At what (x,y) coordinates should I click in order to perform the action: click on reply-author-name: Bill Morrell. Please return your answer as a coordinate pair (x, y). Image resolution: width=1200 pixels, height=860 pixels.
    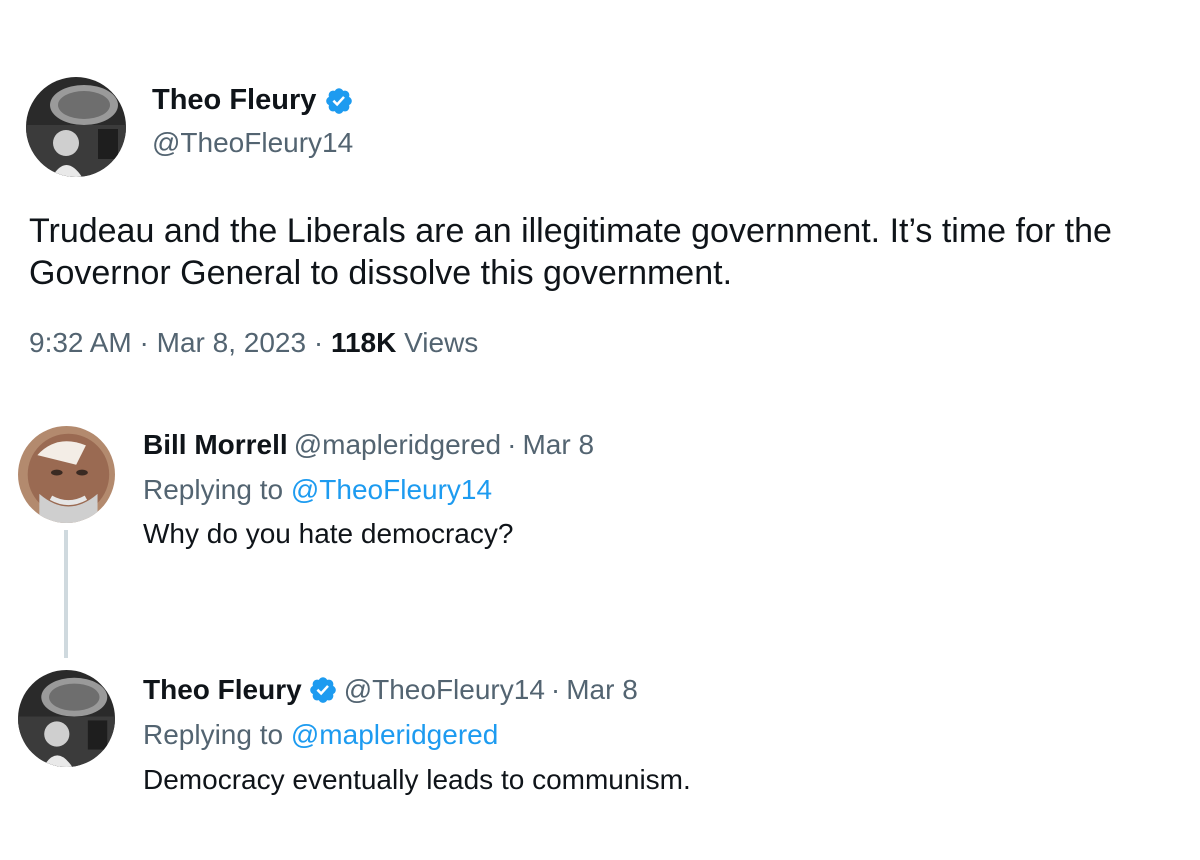
    Looking at the image, I should click on (215, 445).